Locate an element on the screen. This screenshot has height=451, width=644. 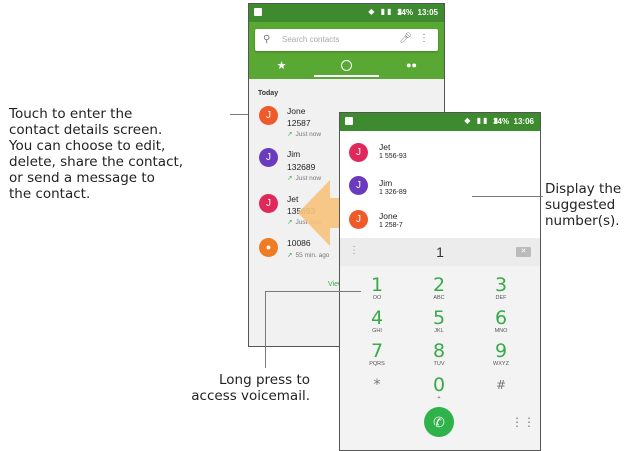
key-8: 8 TUV is located at coordinates (439, 355).